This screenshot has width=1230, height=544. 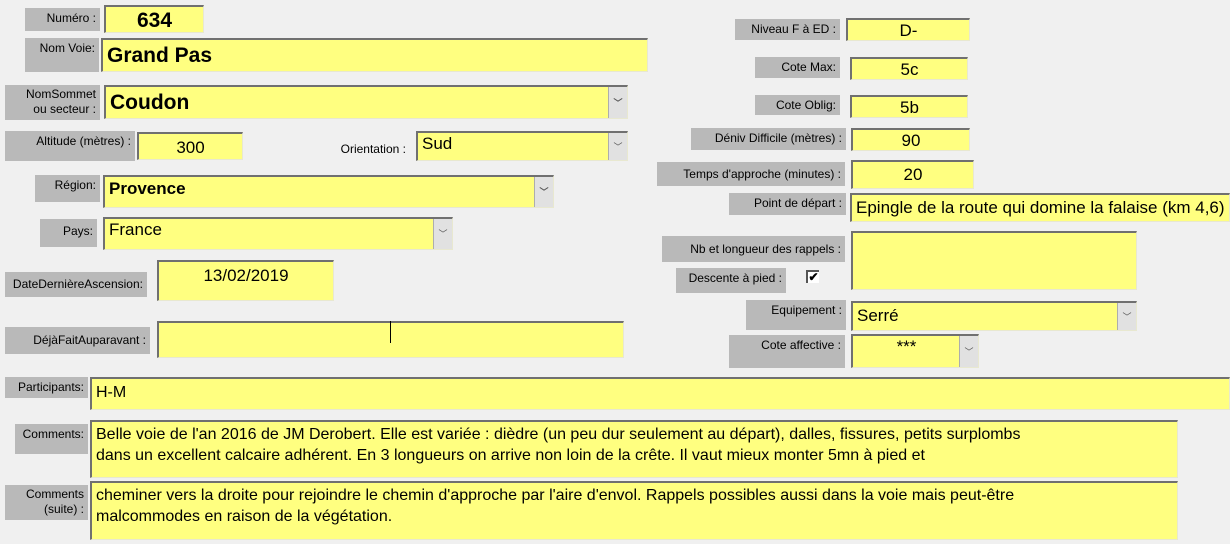 I want to click on comments-label: Comments:, so click(x=51, y=439).